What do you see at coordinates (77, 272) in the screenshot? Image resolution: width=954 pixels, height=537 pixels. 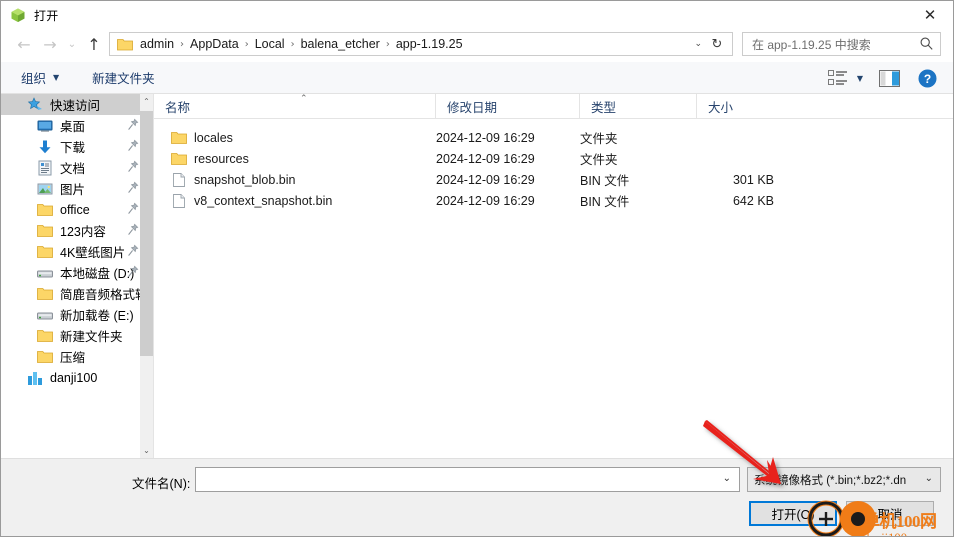 I see `sidebar-item-8: 本地磁盘 (D:)` at bounding box center [77, 272].